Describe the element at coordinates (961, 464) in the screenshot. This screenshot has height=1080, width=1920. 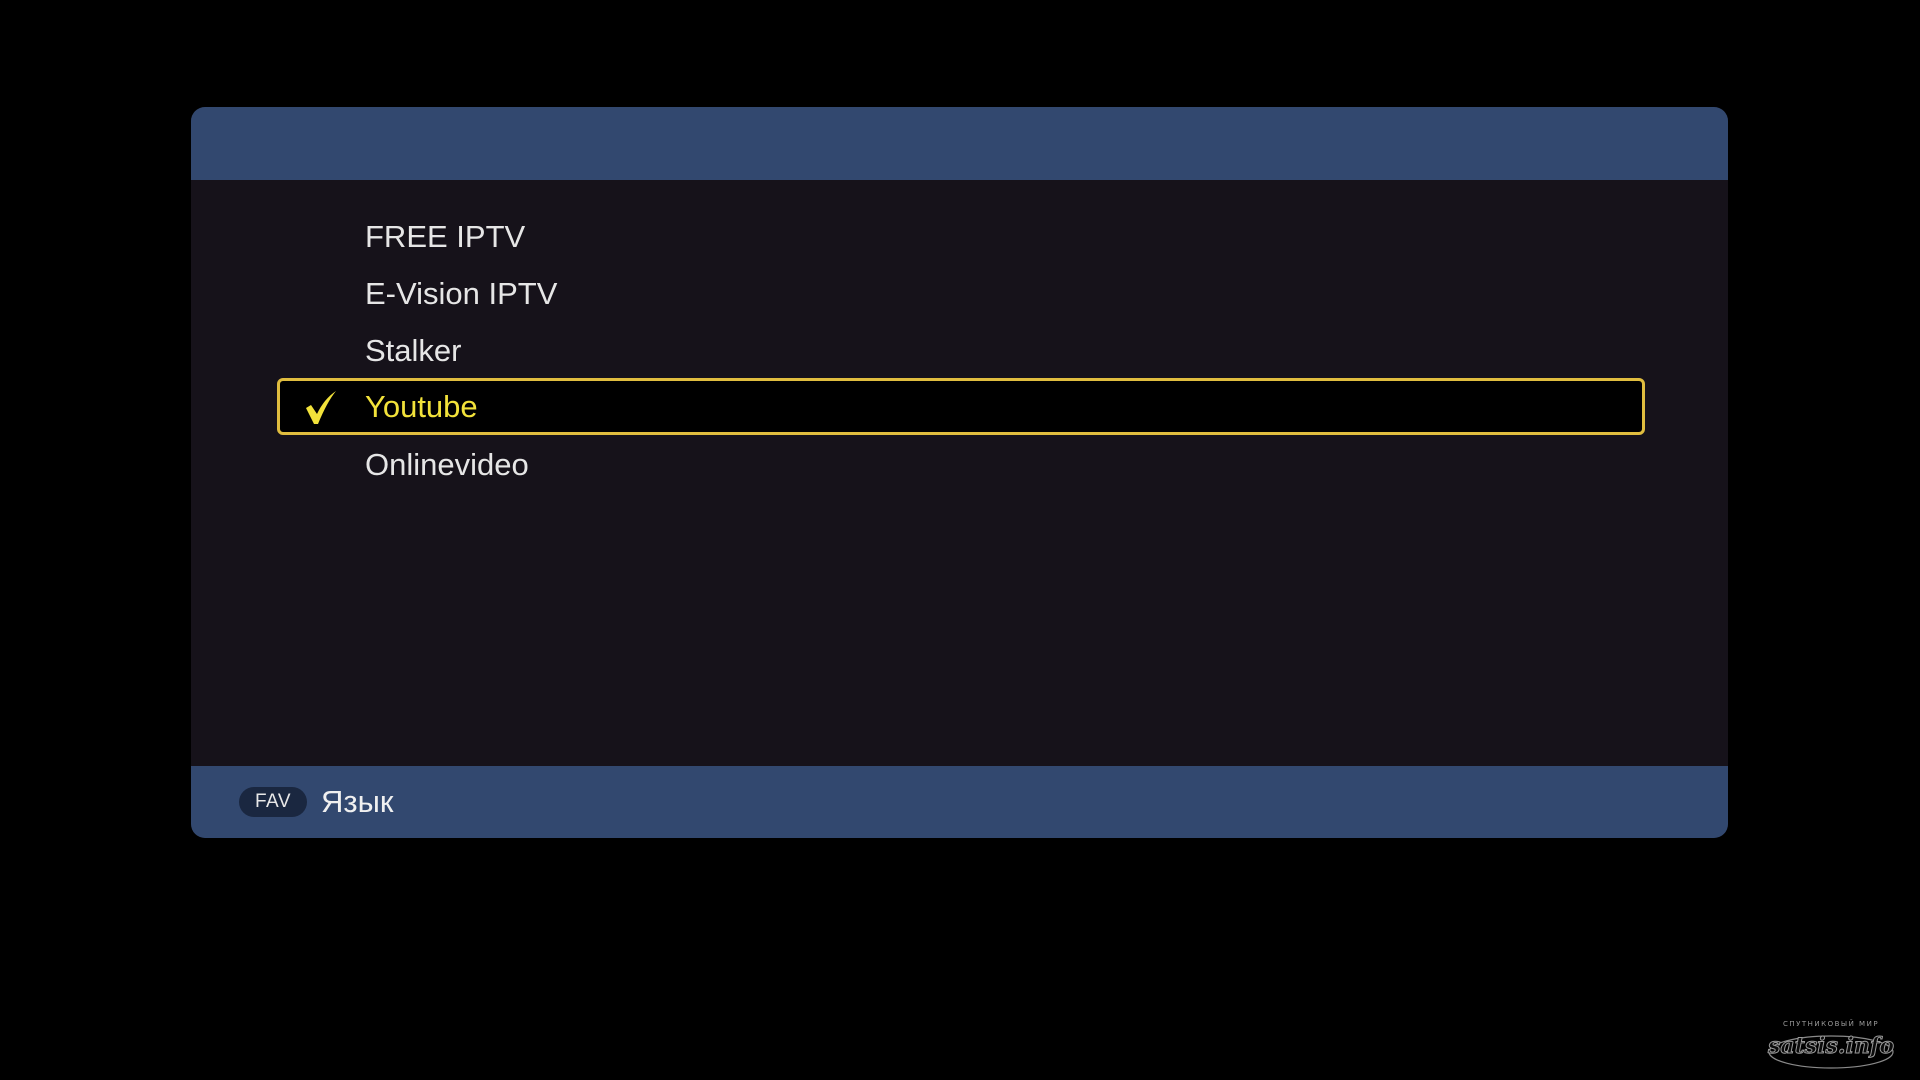
I see `menu-item-onlinevideo: Onlinevideo` at that location.